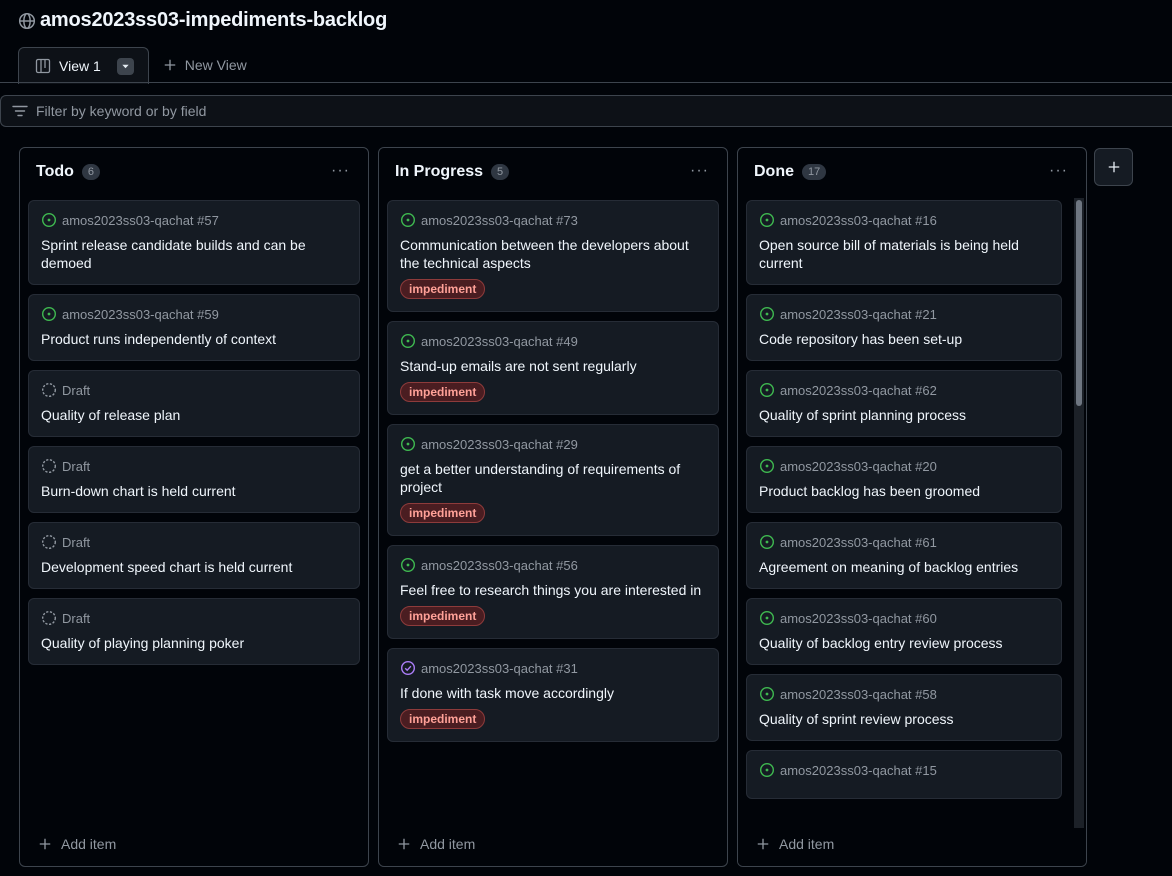 The image size is (1172, 876). What do you see at coordinates (140, 314) in the screenshot?
I see `card-meta: amos2023ss03-qachat #59` at bounding box center [140, 314].